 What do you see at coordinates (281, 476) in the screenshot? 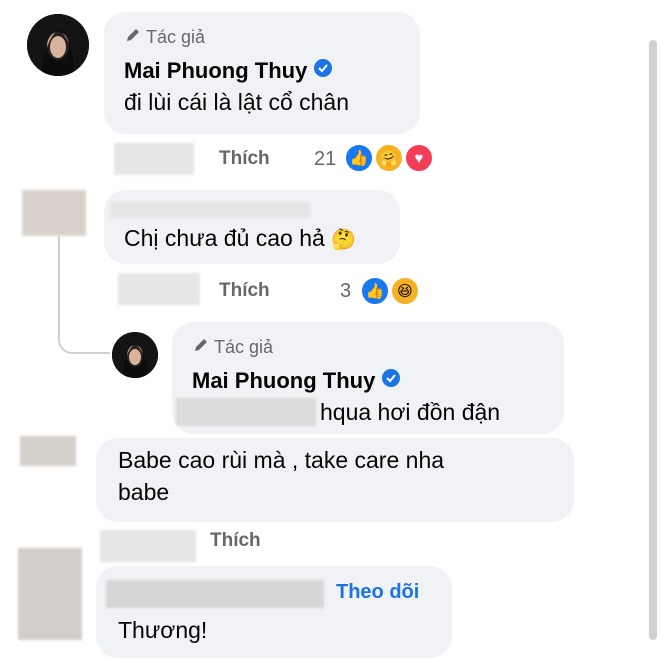
I see `comment-text: Babe cao rùi mà , take care nha babe` at bounding box center [281, 476].